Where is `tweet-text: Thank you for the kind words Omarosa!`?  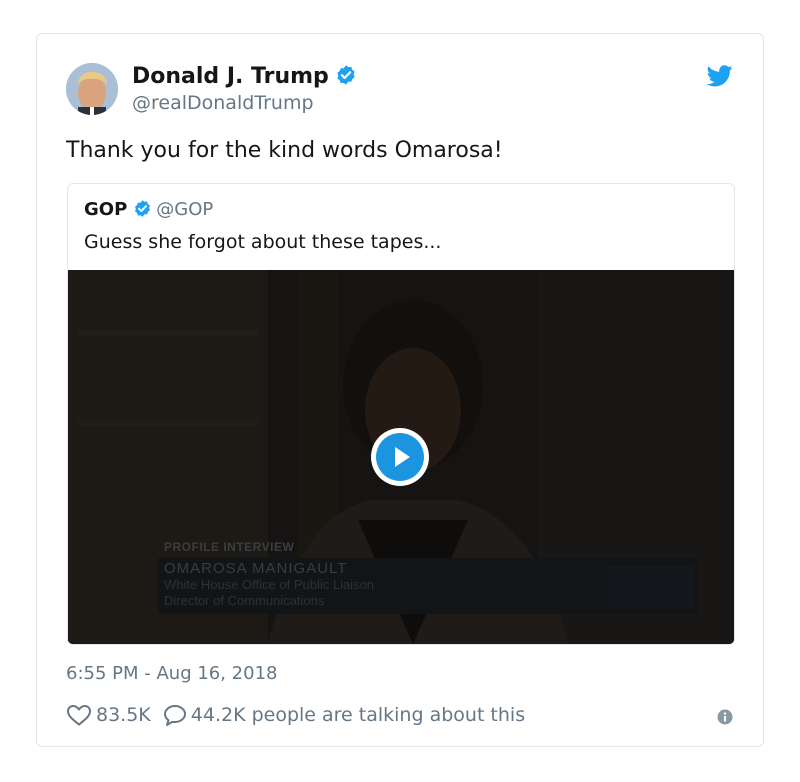 tweet-text: Thank you for the kind words Omarosa! is located at coordinates (284, 150).